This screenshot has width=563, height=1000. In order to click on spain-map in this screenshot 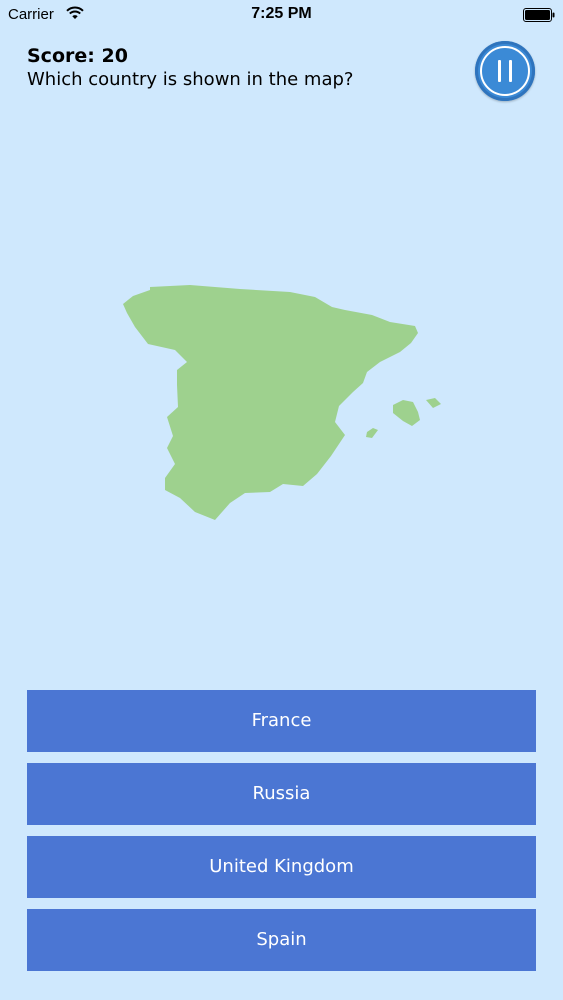, I will do `click(282, 402)`.